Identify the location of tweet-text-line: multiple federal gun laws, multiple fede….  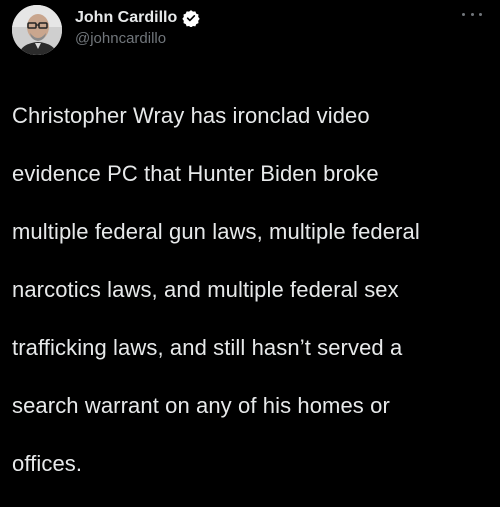
(216, 231).